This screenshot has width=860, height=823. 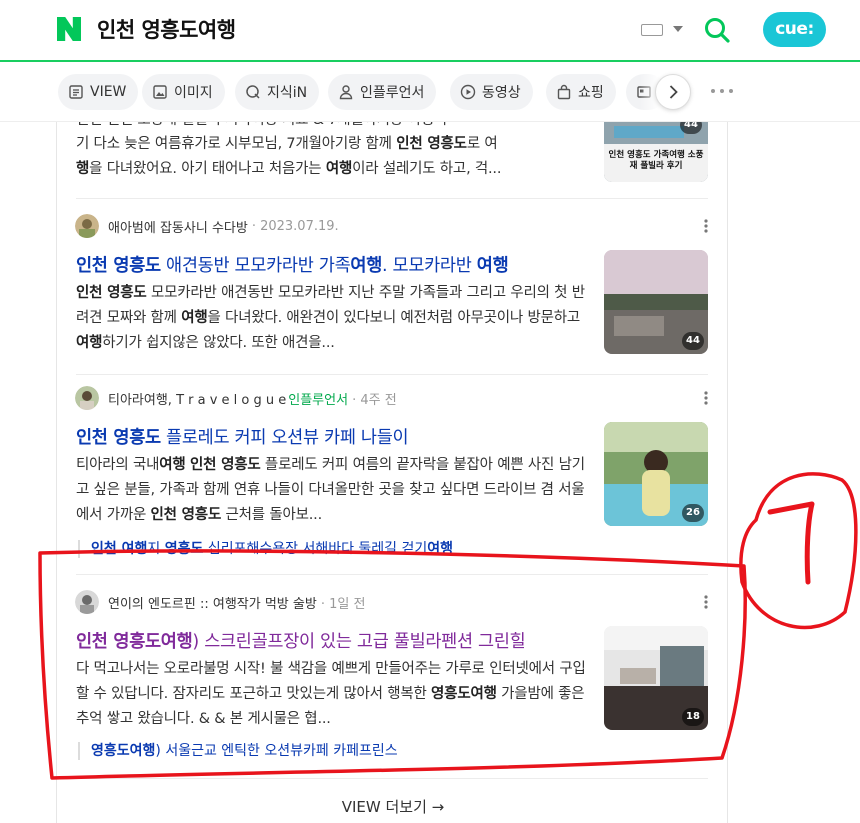 I want to click on post-date: · 4주 전, so click(x=374, y=400).